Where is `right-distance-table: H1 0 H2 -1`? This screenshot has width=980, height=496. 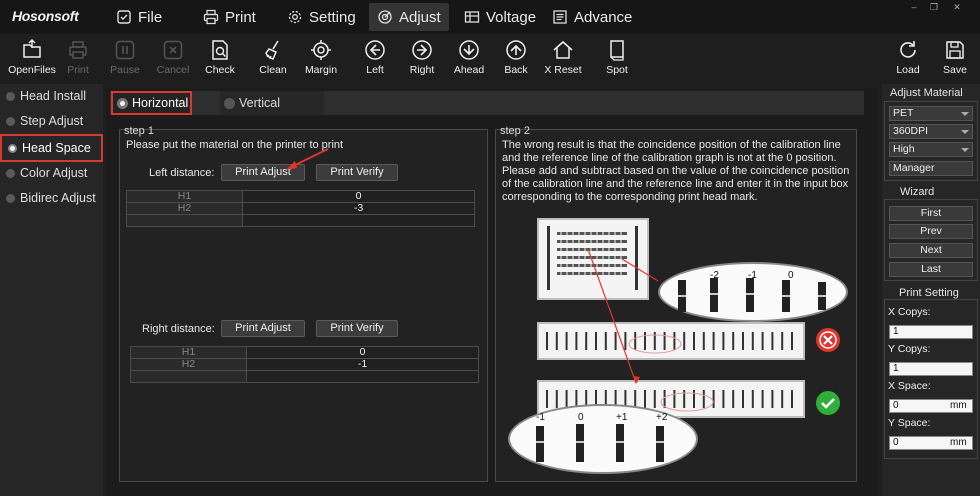
right-distance-table: H1 0 H2 -1 is located at coordinates (304, 364).